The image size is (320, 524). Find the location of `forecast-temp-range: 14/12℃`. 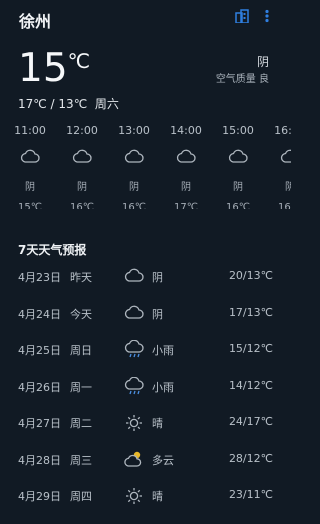

forecast-temp-range: 14/12℃ is located at coordinates (250, 385).